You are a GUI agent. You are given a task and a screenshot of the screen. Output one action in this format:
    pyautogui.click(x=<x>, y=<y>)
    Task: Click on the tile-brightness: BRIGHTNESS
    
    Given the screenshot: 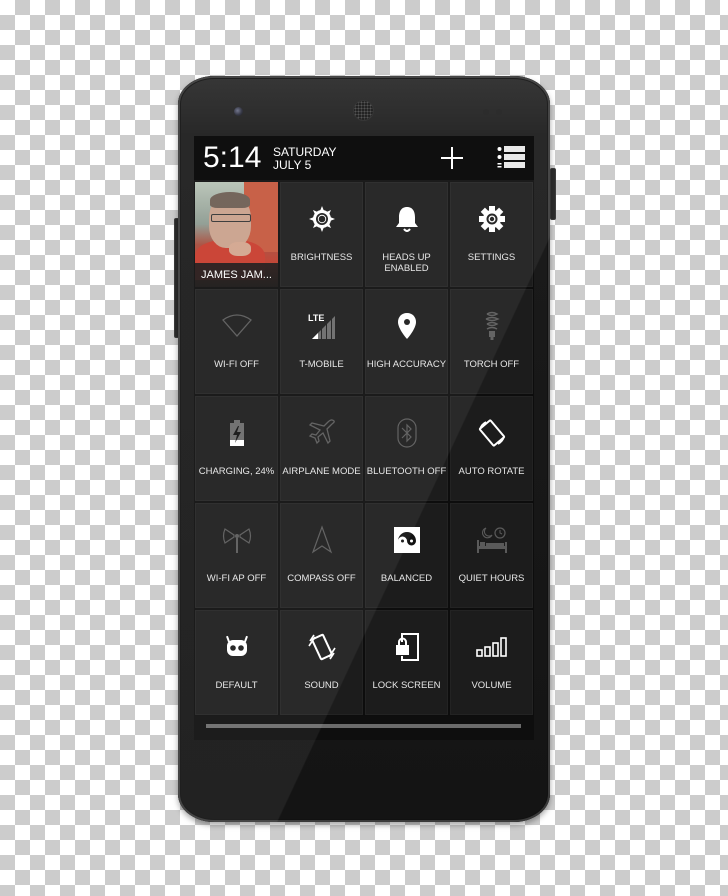 What is the action you would take?
    pyautogui.click(x=321, y=234)
    